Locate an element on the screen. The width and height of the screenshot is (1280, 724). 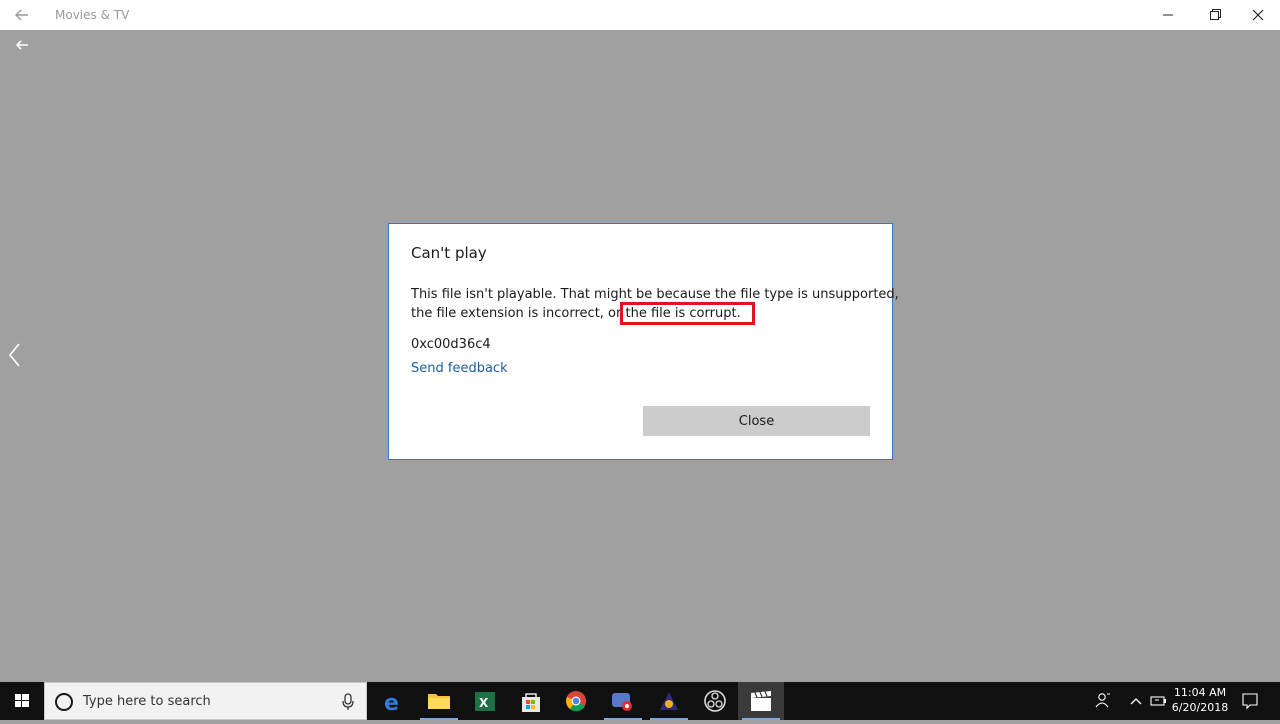
search-placeholder: Type here to search is located at coordinates (147, 701).